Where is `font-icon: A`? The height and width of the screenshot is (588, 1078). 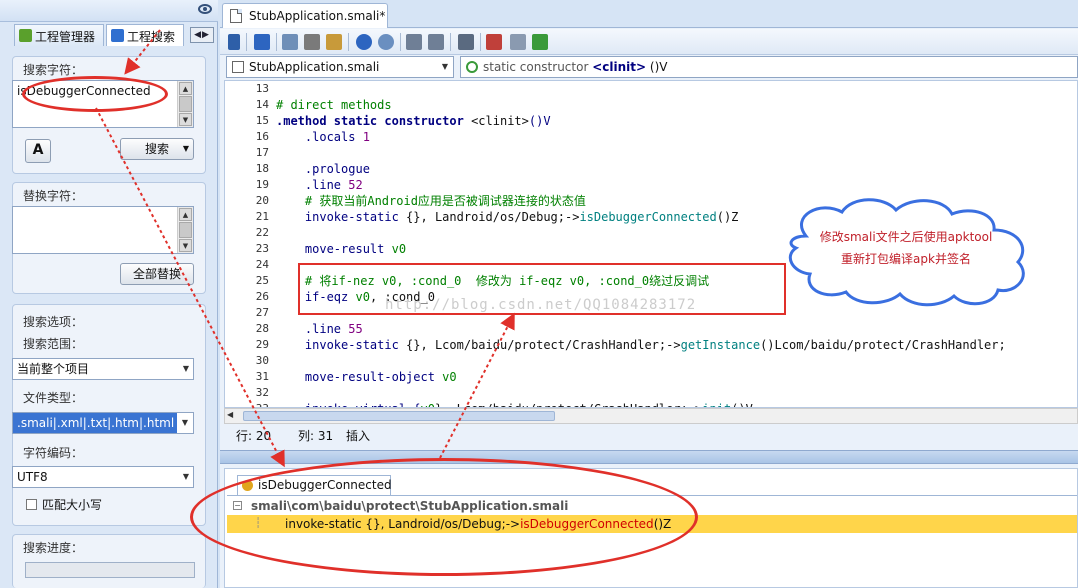 font-icon: A is located at coordinates (38, 150).